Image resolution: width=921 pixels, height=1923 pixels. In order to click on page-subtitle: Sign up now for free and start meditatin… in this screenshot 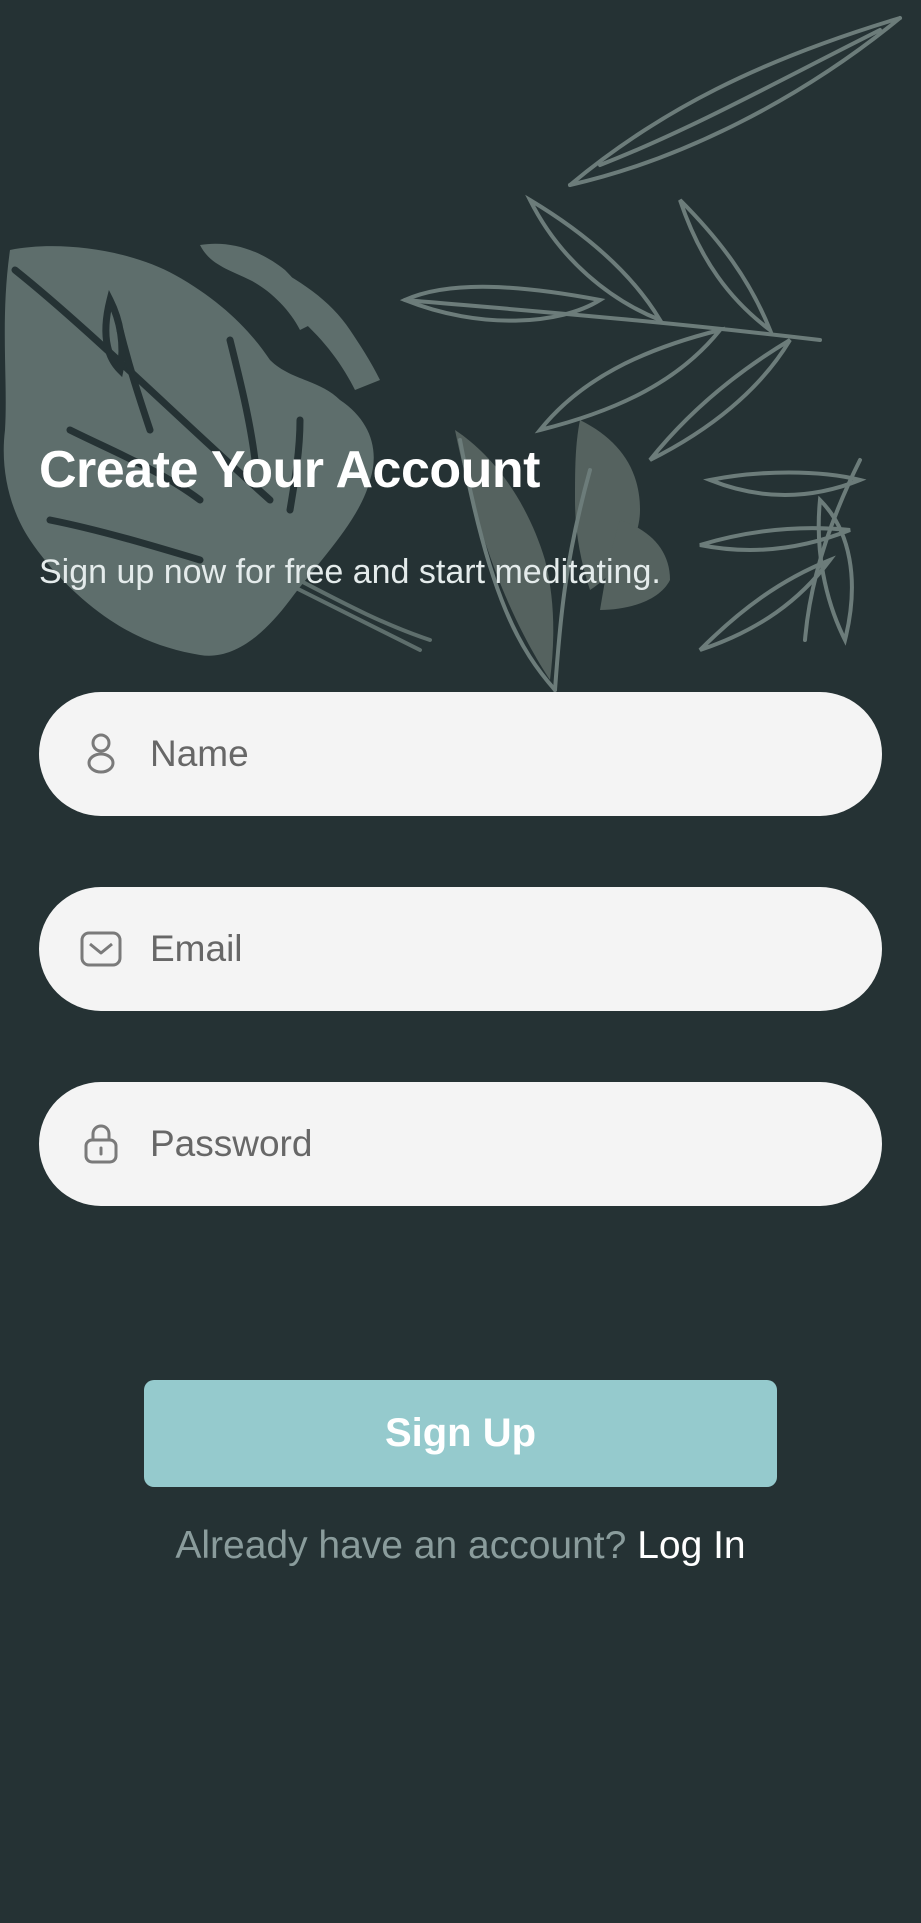, I will do `click(350, 572)`.